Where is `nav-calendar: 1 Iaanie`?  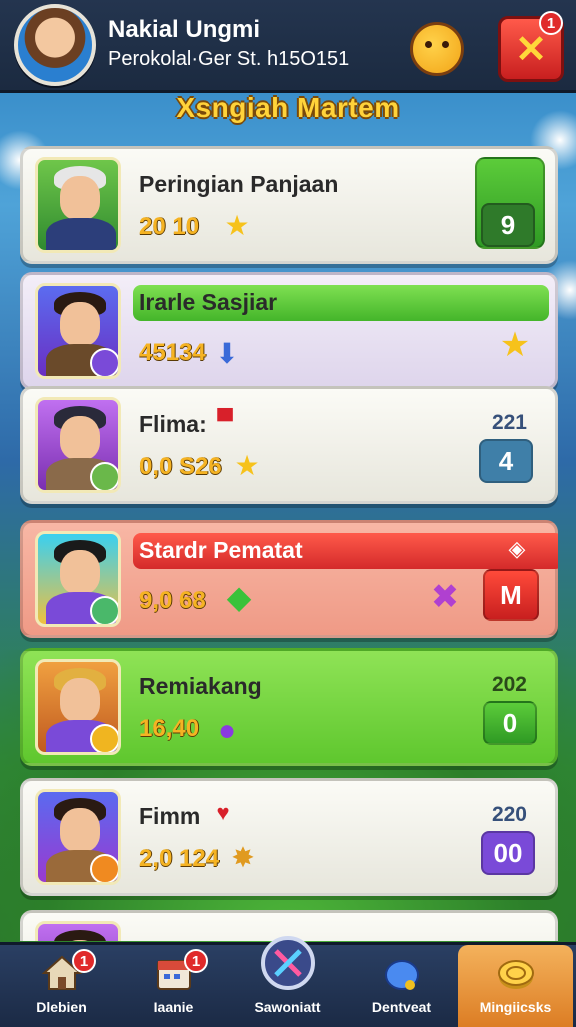 nav-calendar: 1 Iaanie is located at coordinates (173, 986).